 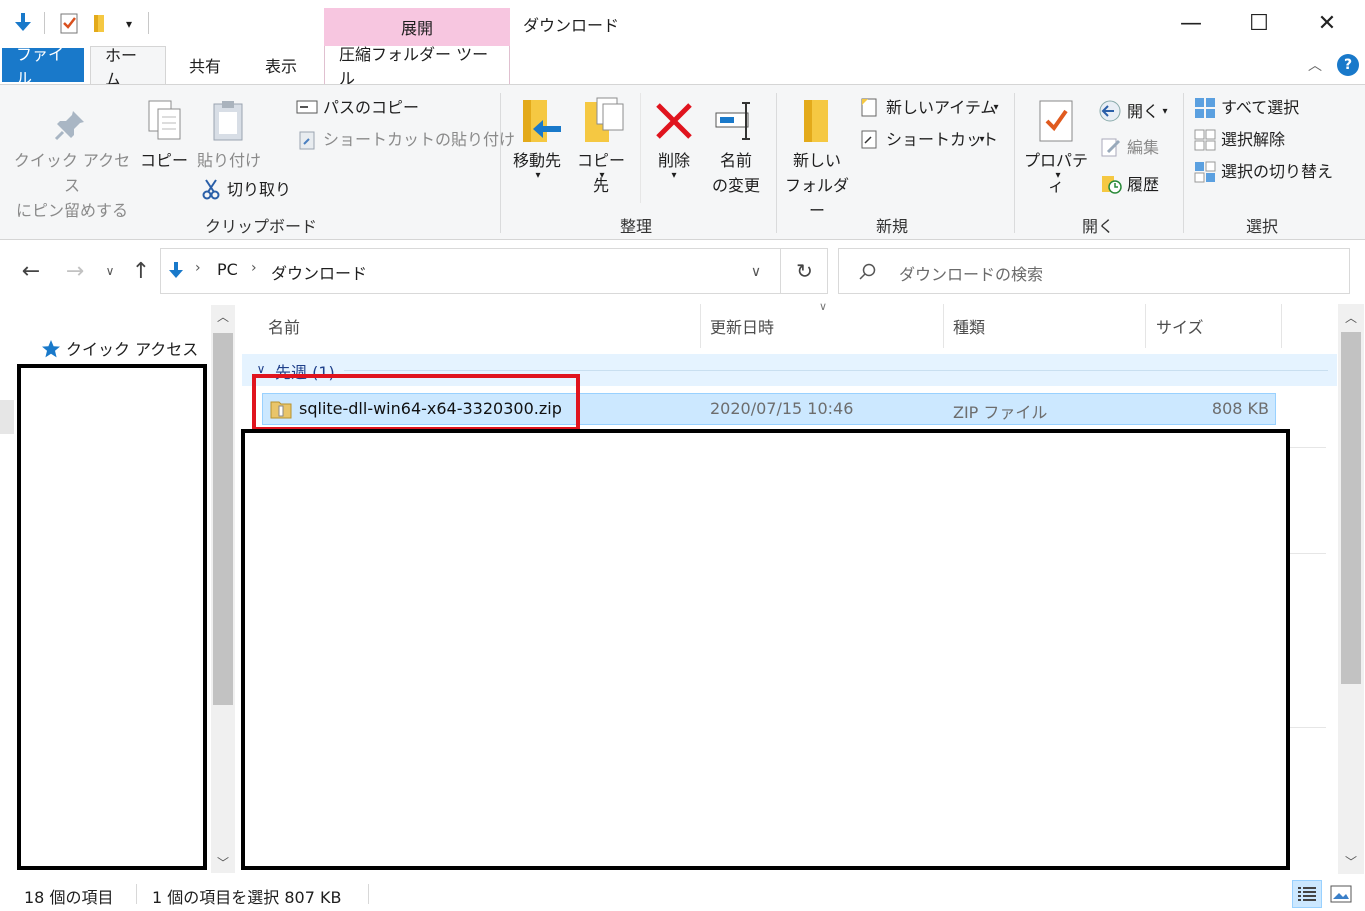 What do you see at coordinates (636, 226) in the screenshot?
I see `organize-group-label: 整理` at bounding box center [636, 226].